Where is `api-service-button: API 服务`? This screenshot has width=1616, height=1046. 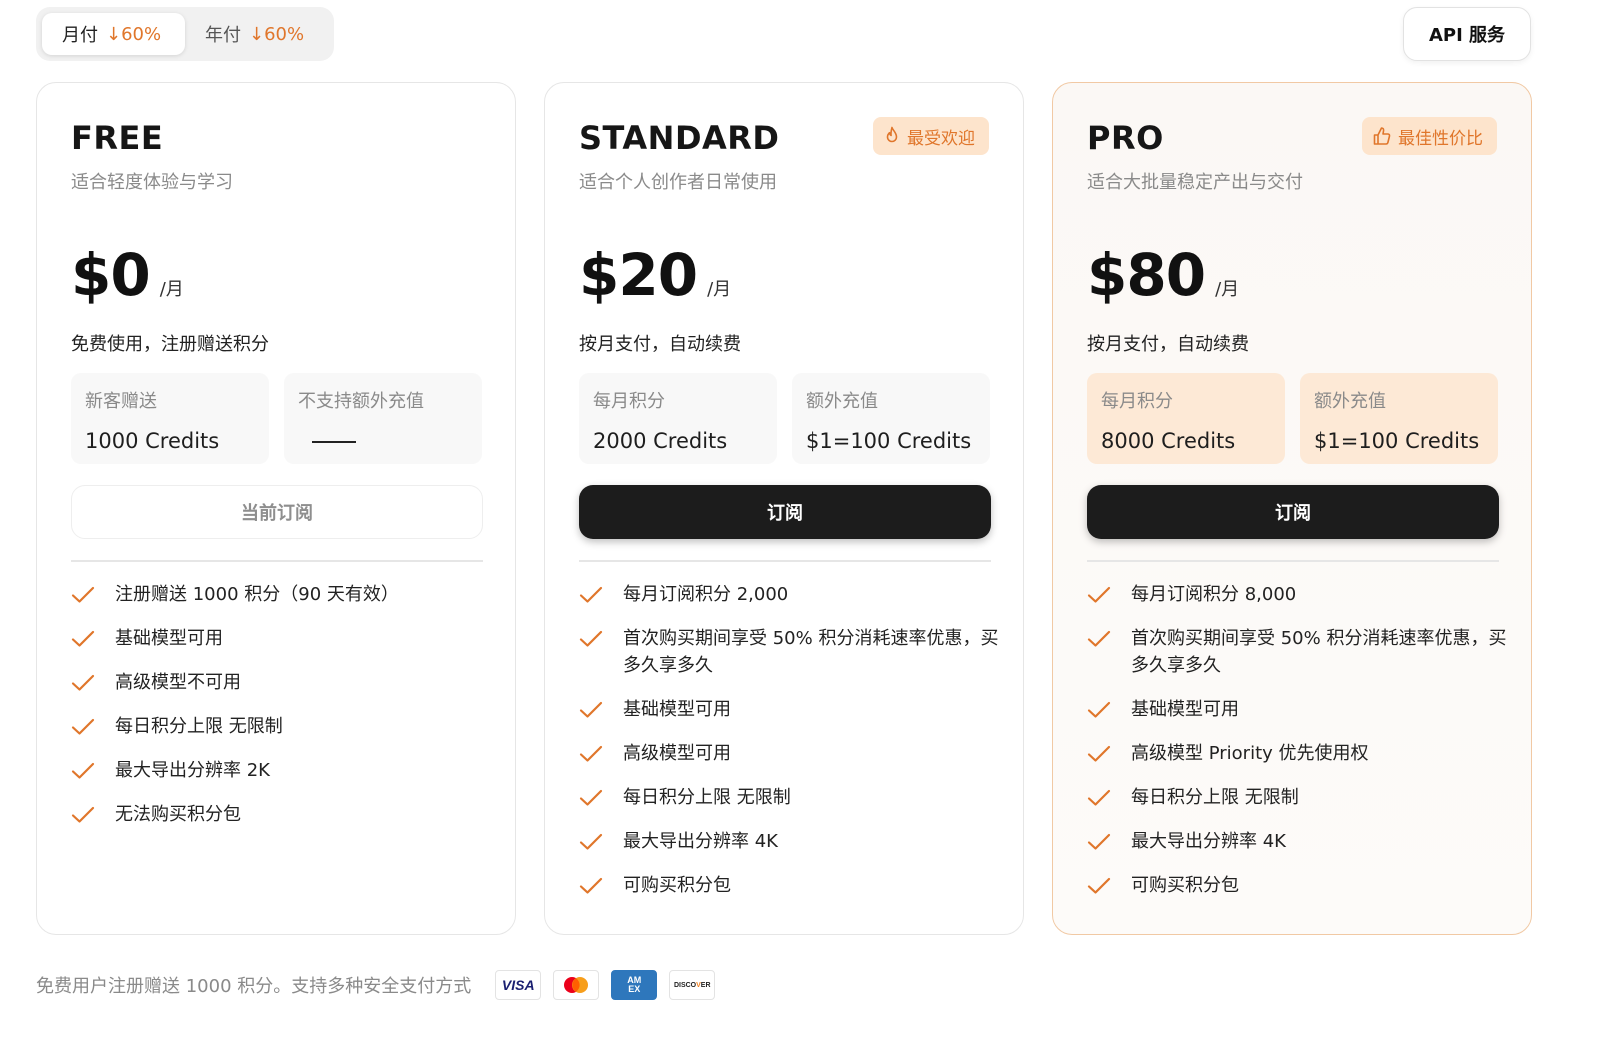 api-service-button: API 服务 is located at coordinates (1467, 34).